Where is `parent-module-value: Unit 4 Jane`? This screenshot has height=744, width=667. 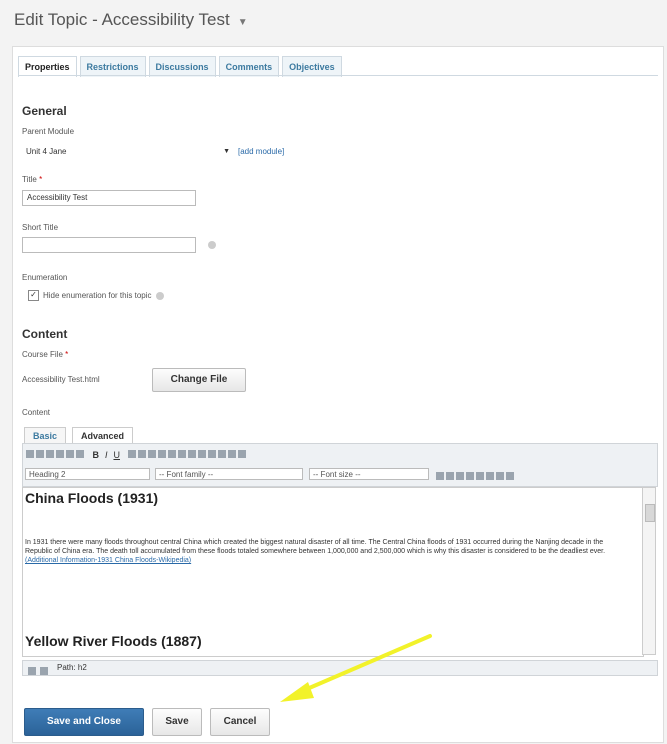
parent-module-value: Unit 4 Jane is located at coordinates (46, 151).